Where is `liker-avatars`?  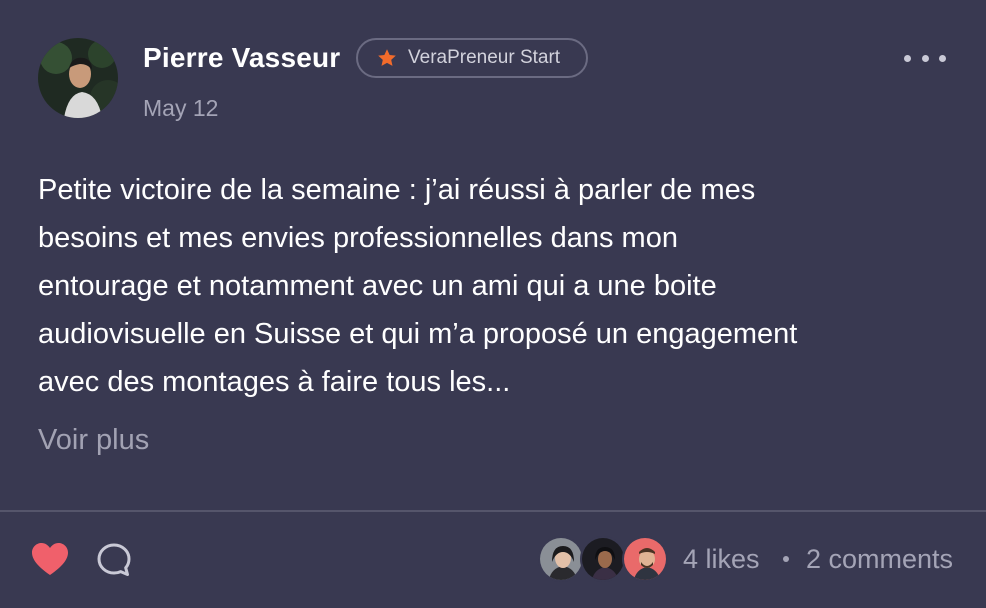
liker-avatars is located at coordinates (603, 560).